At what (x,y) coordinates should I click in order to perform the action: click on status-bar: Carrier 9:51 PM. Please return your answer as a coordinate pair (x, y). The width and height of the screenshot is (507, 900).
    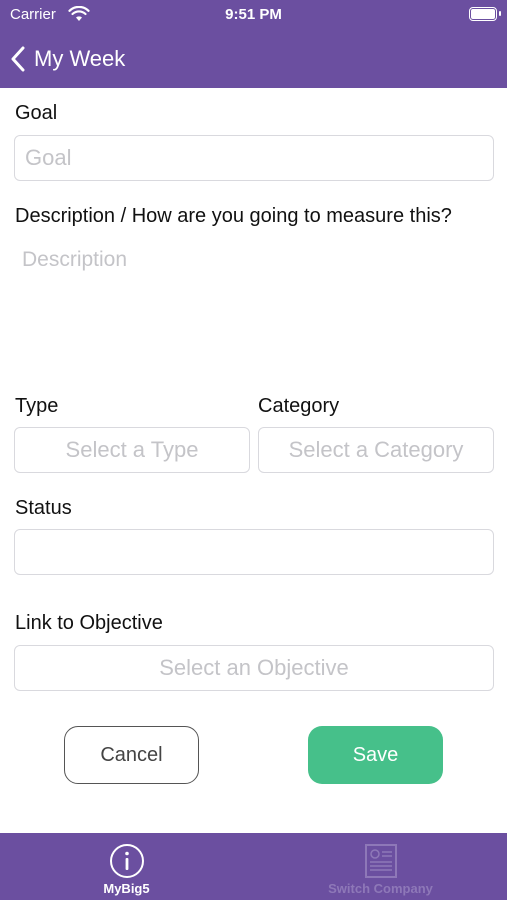
    Looking at the image, I should click on (253, 15).